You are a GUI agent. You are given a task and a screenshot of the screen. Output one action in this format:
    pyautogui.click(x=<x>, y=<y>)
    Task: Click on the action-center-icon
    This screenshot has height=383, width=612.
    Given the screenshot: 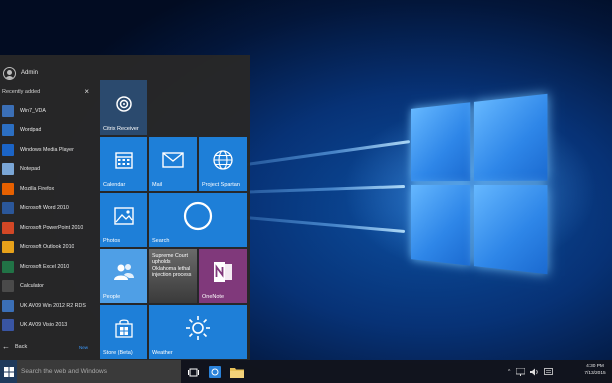 What is the action you would take?
    pyautogui.click(x=549, y=371)
    